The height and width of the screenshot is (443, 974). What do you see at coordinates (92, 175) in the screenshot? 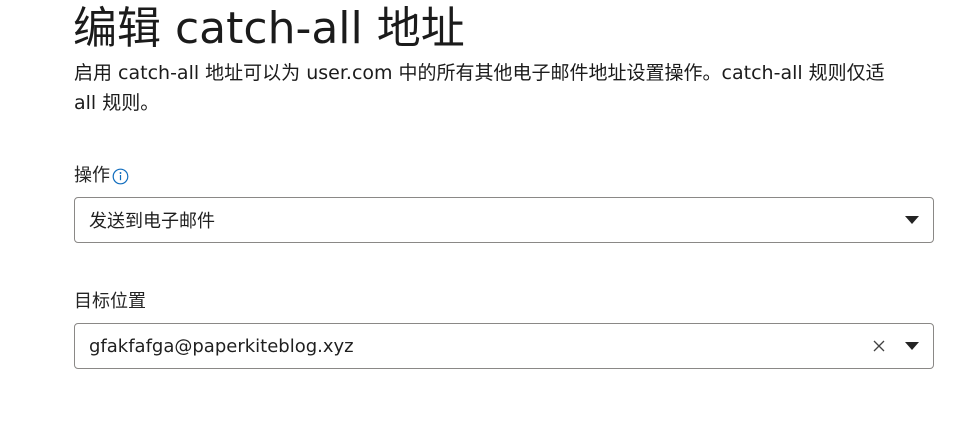
I see `action-label-text: 操作` at bounding box center [92, 175].